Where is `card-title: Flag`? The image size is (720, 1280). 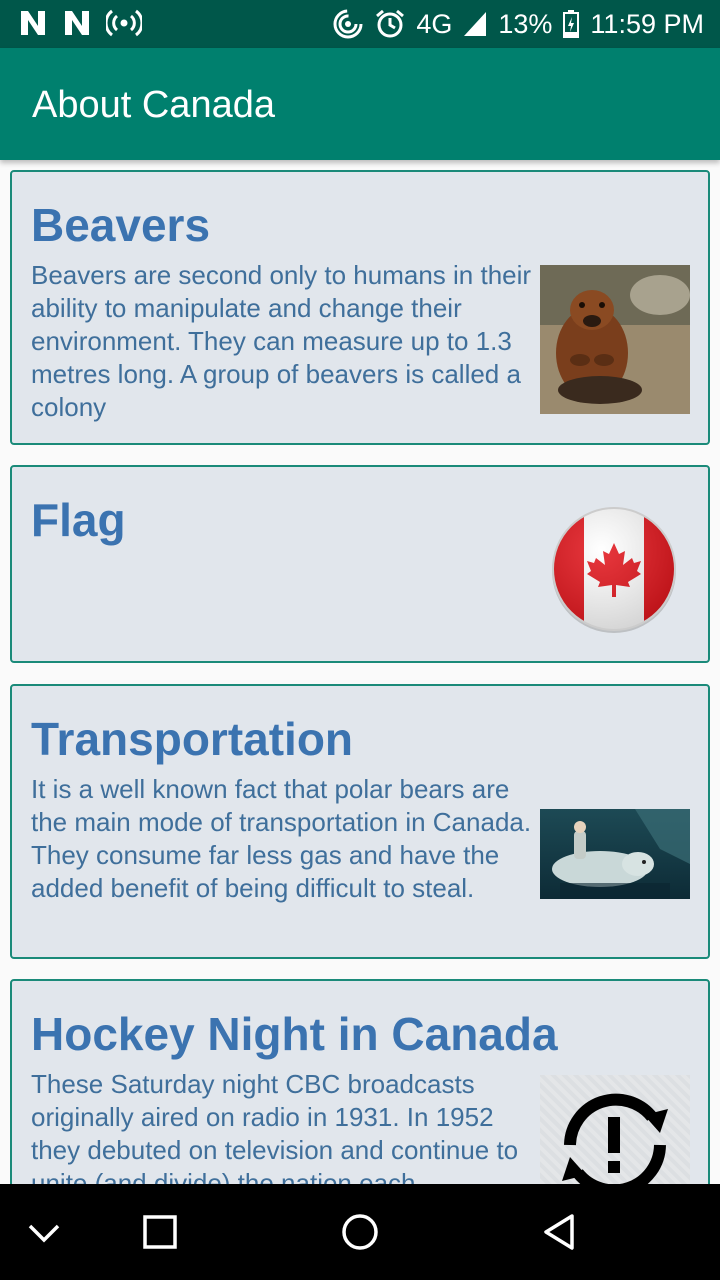
card-title: Flag is located at coordinates (78, 520).